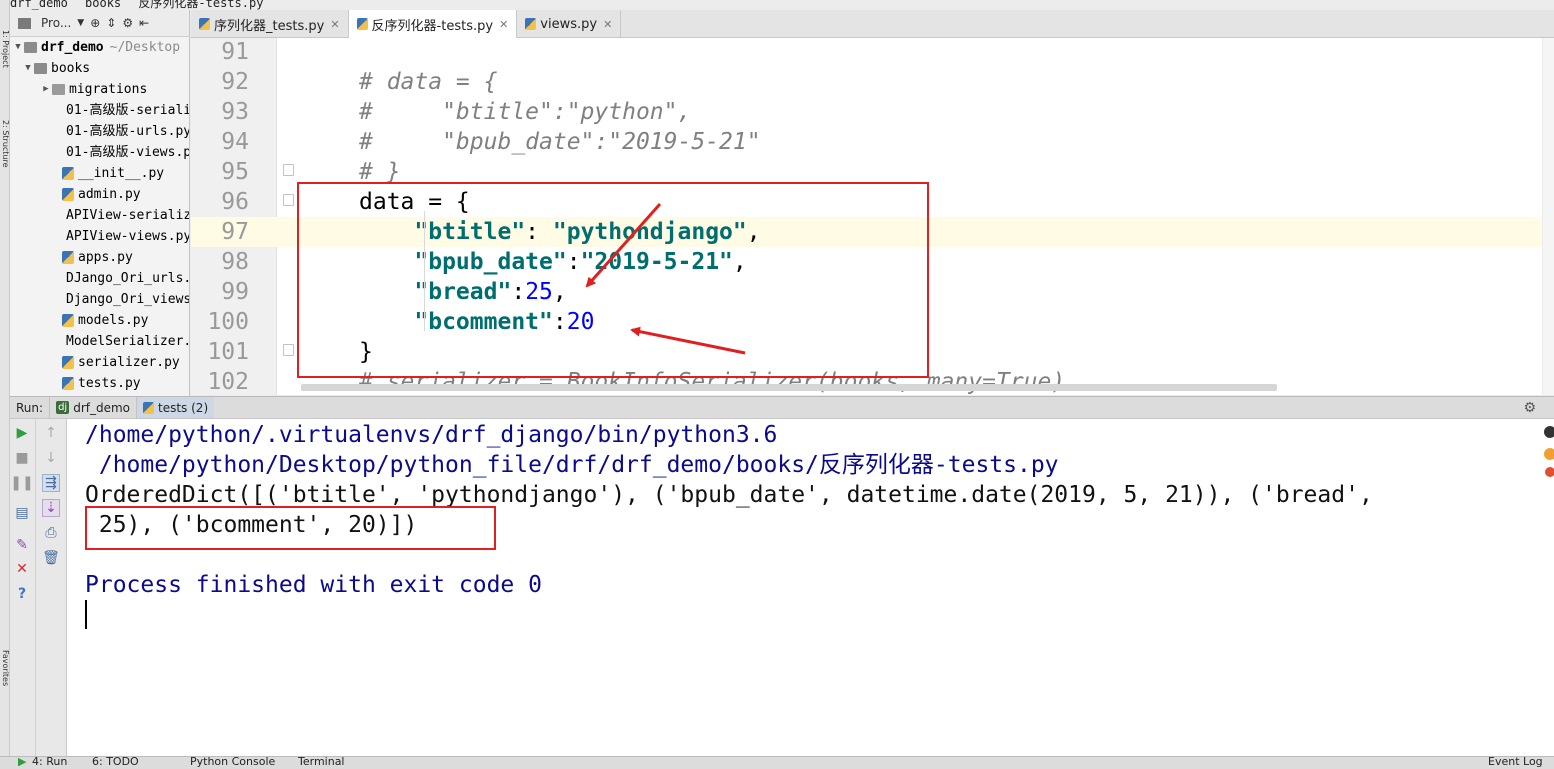 This screenshot has height=769, width=1554. I want to click on collapse-arrow-icon: ▶, so click(46, 89).